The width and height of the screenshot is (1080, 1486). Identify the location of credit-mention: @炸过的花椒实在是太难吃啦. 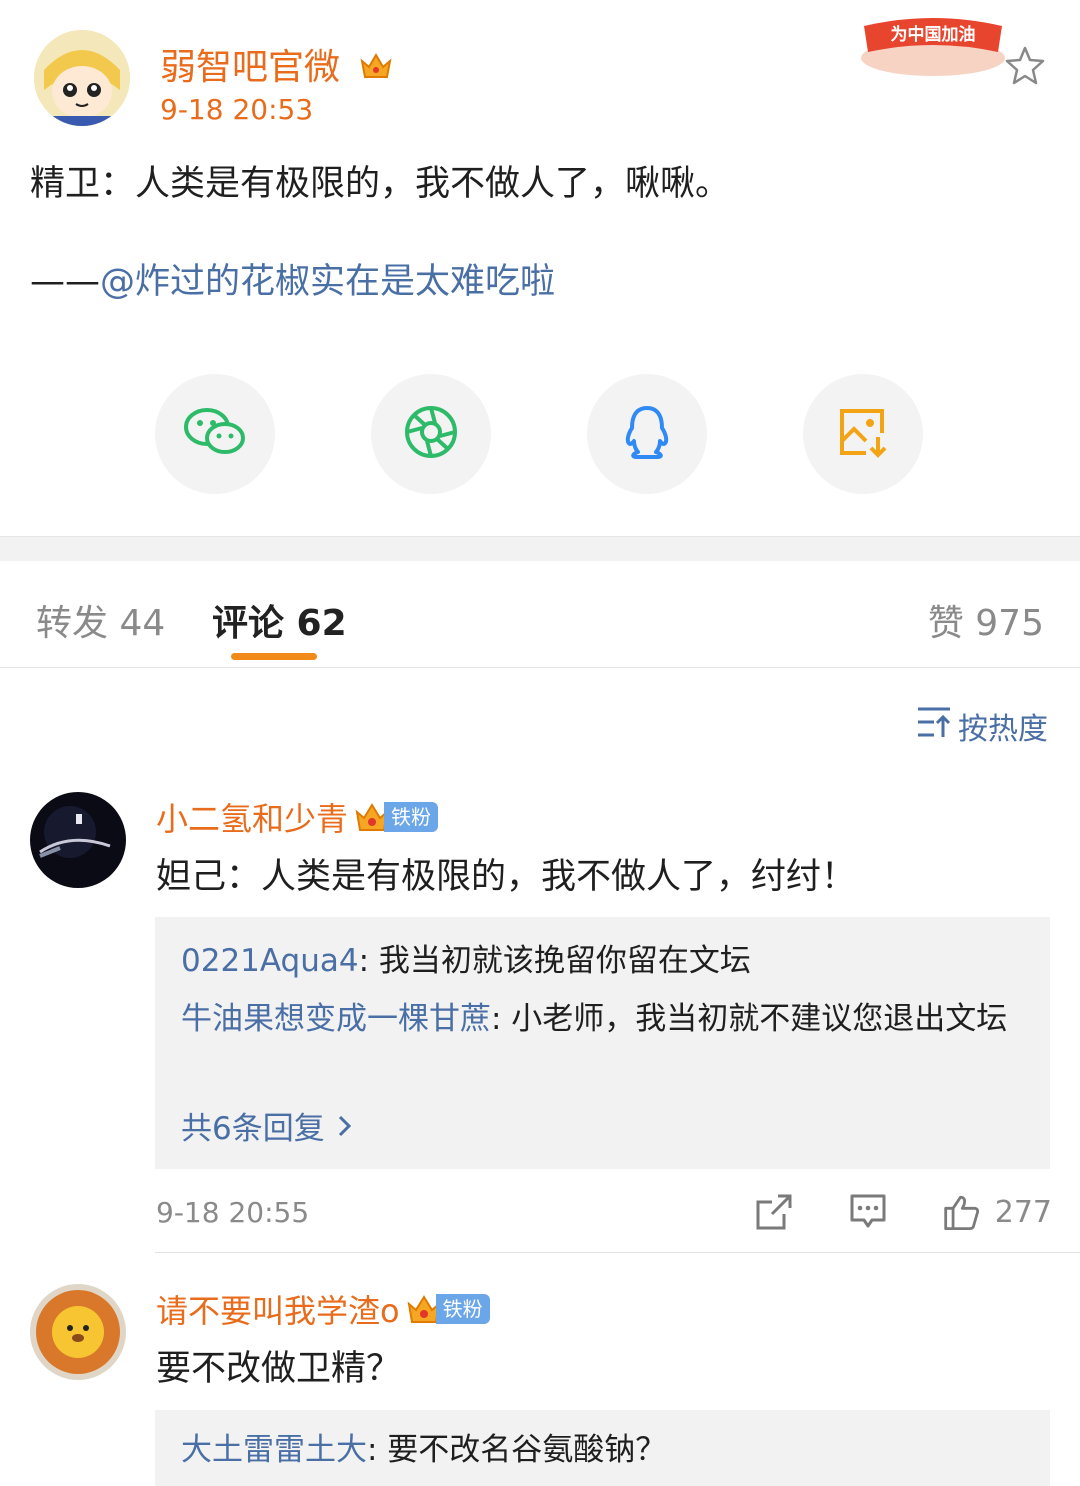
(327, 282).